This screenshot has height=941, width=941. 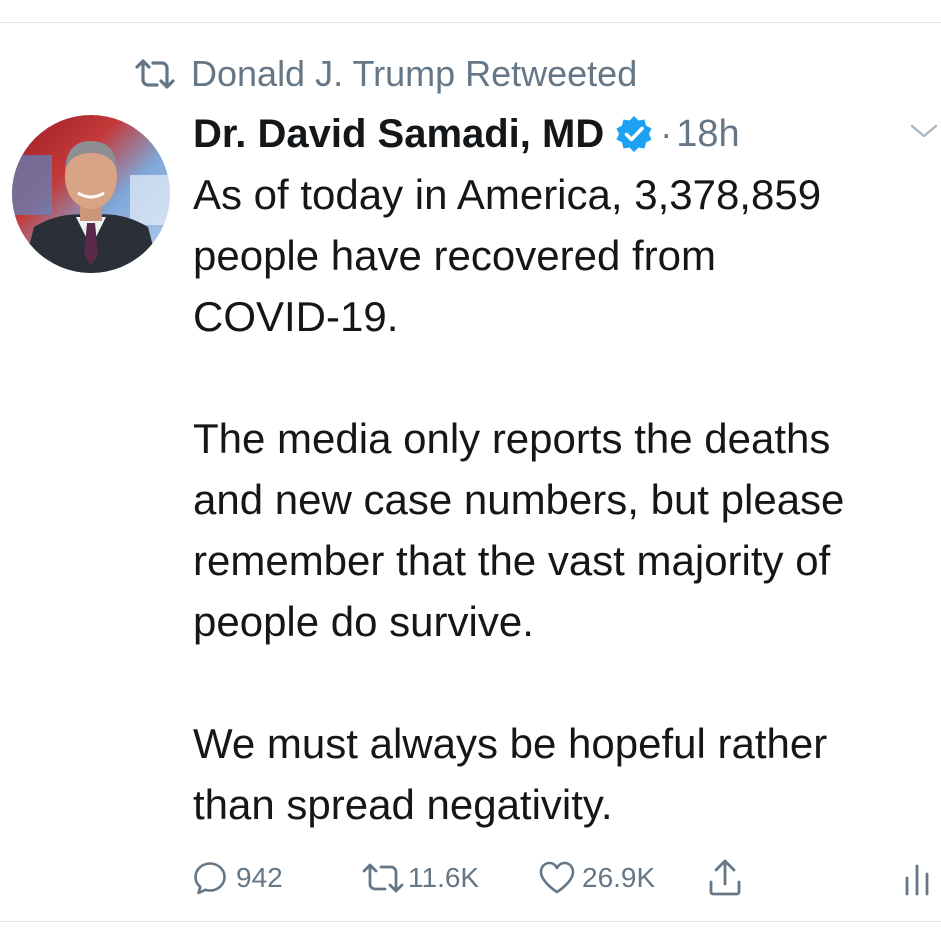 I want to click on verified-badge-icon, so click(x=634, y=134).